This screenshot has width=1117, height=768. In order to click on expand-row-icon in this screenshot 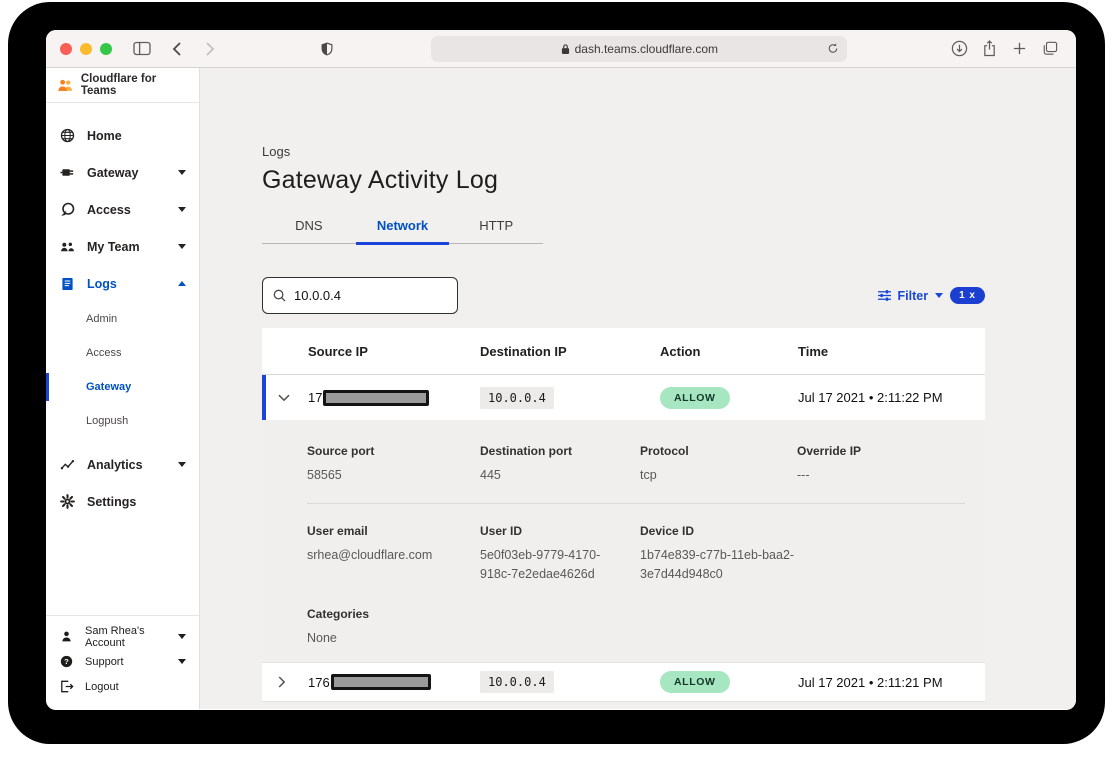, I will do `click(293, 682)`.